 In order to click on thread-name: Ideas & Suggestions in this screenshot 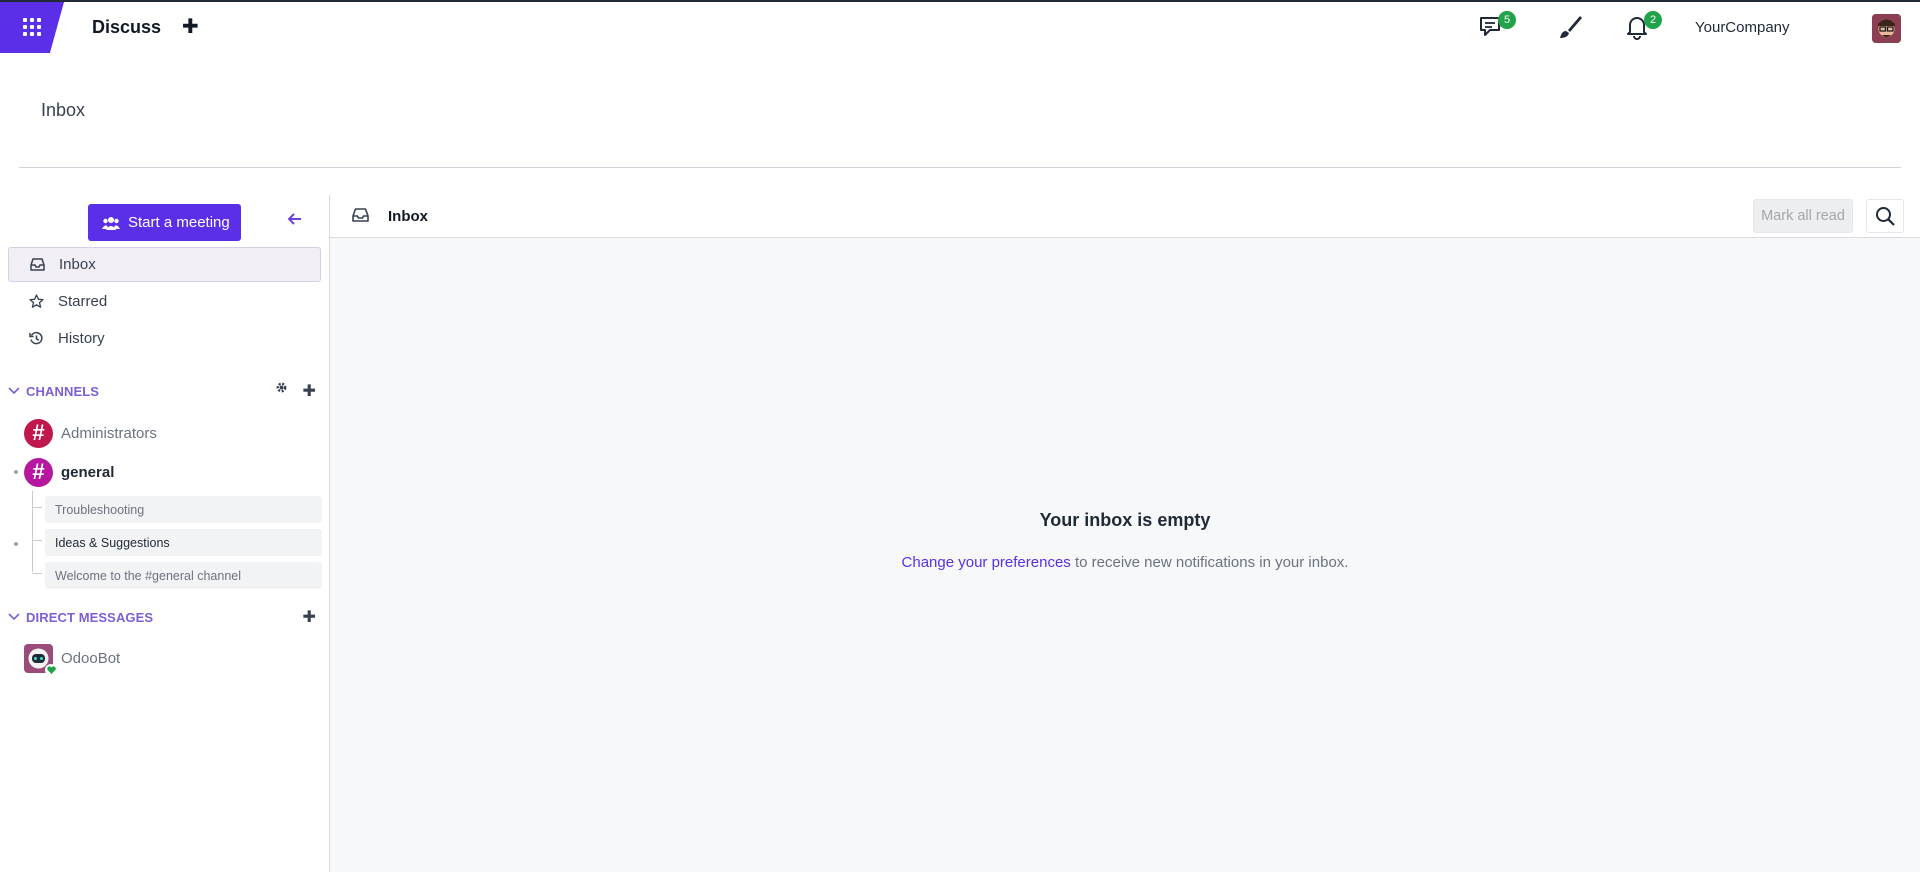, I will do `click(112, 542)`.